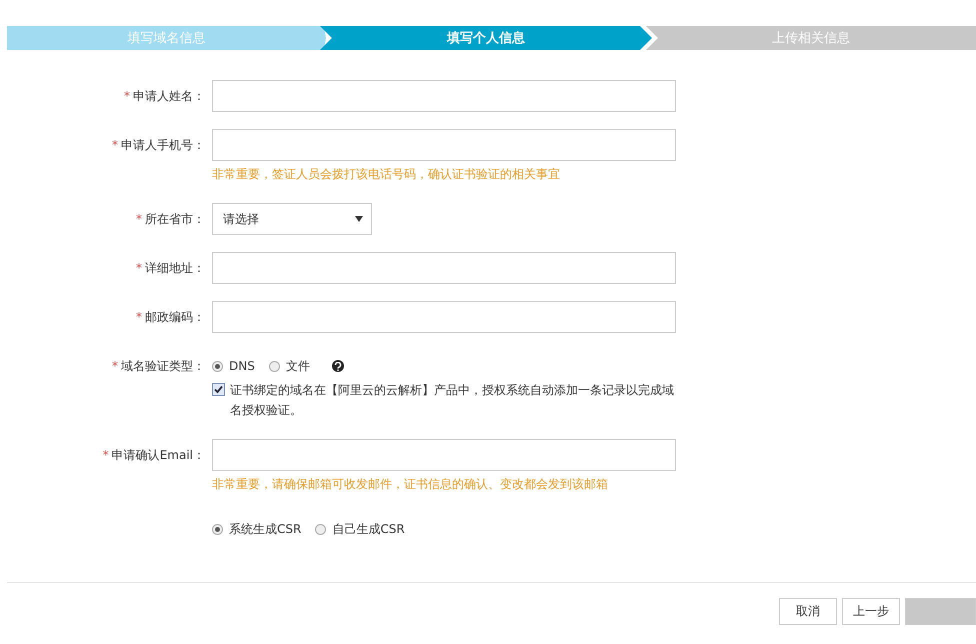  I want to click on help-icon, so click(338, 366).